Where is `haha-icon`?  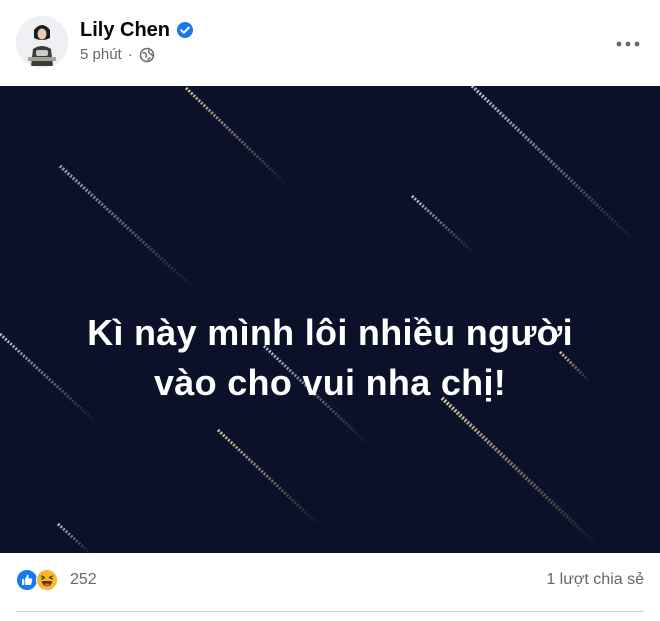 haha-icon is located at coordinates (47, 580).